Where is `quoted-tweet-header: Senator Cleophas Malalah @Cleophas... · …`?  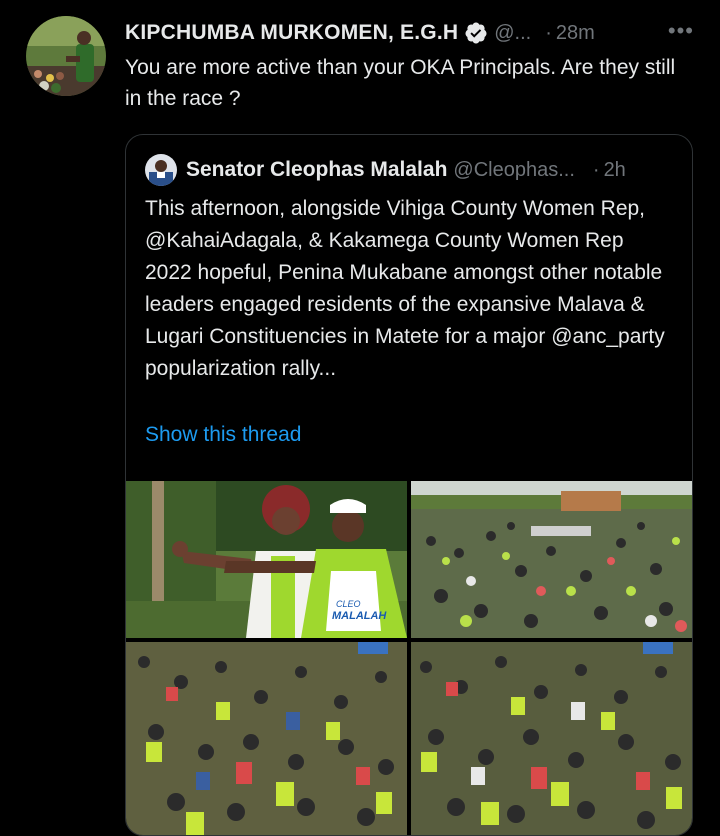
quoted-tweet-header: Senator Cleophas Malalah @Cleophas... · … is located at coordinates (409, 170).